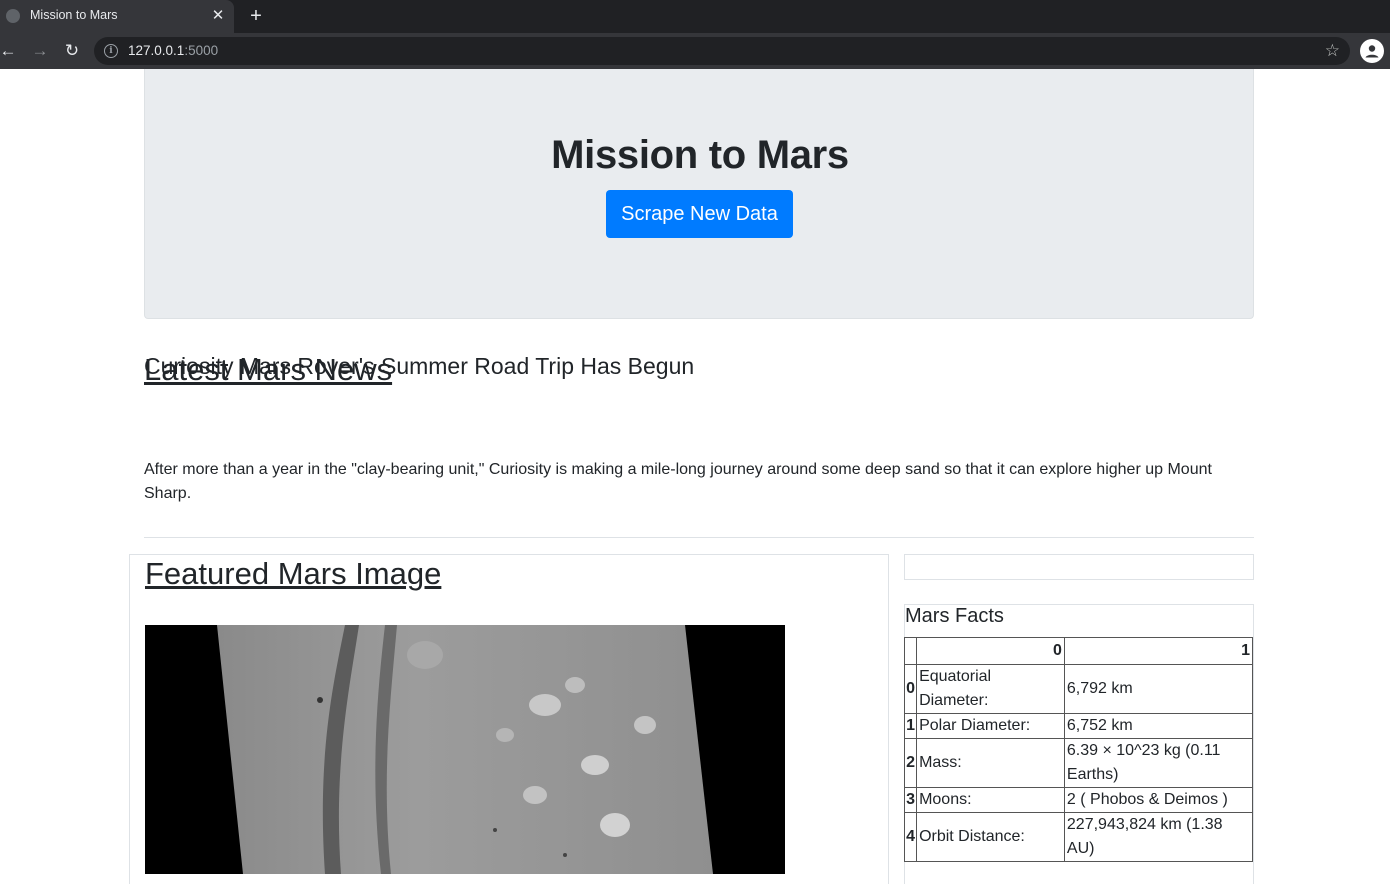 This screenshot has height=884, width=1390. I want to click on column-header: 1, so click(1158, 651).